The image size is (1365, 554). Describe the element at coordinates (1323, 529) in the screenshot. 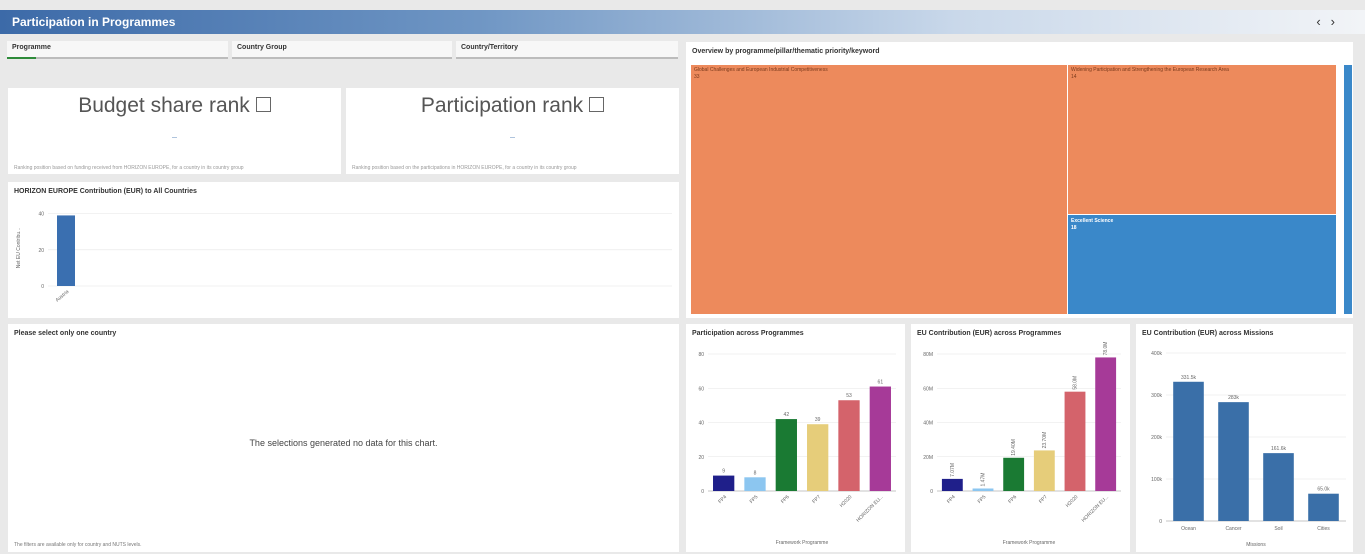

I see `x-tick-label: Cities` at that location.